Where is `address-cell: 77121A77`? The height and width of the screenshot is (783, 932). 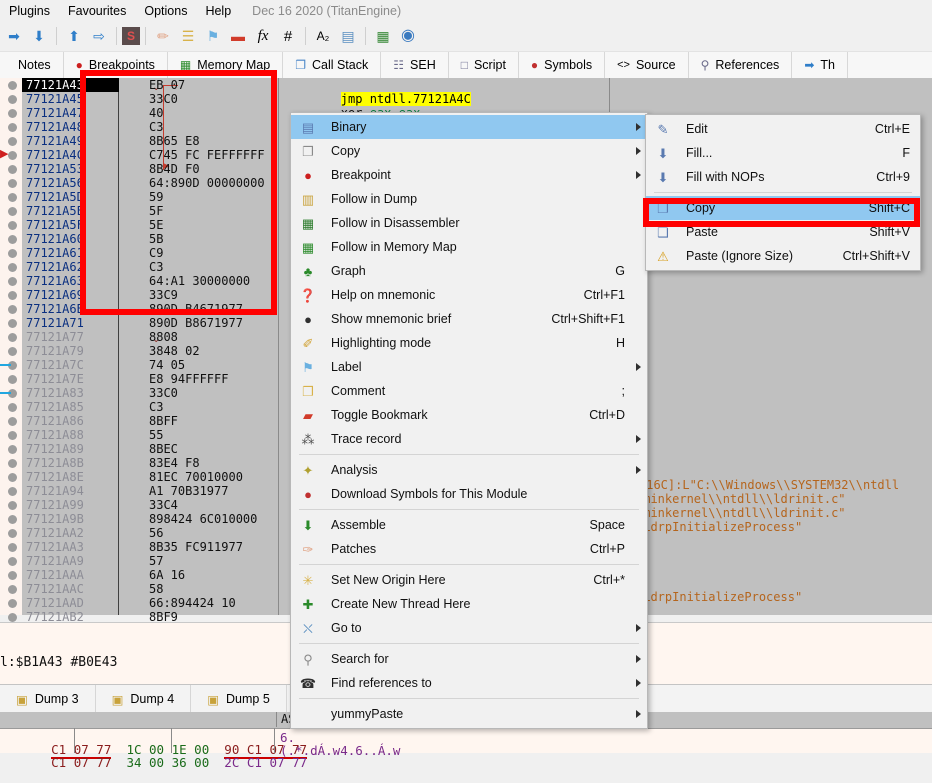
address-cell: 77121A77 is located at coordinates (72, 337).